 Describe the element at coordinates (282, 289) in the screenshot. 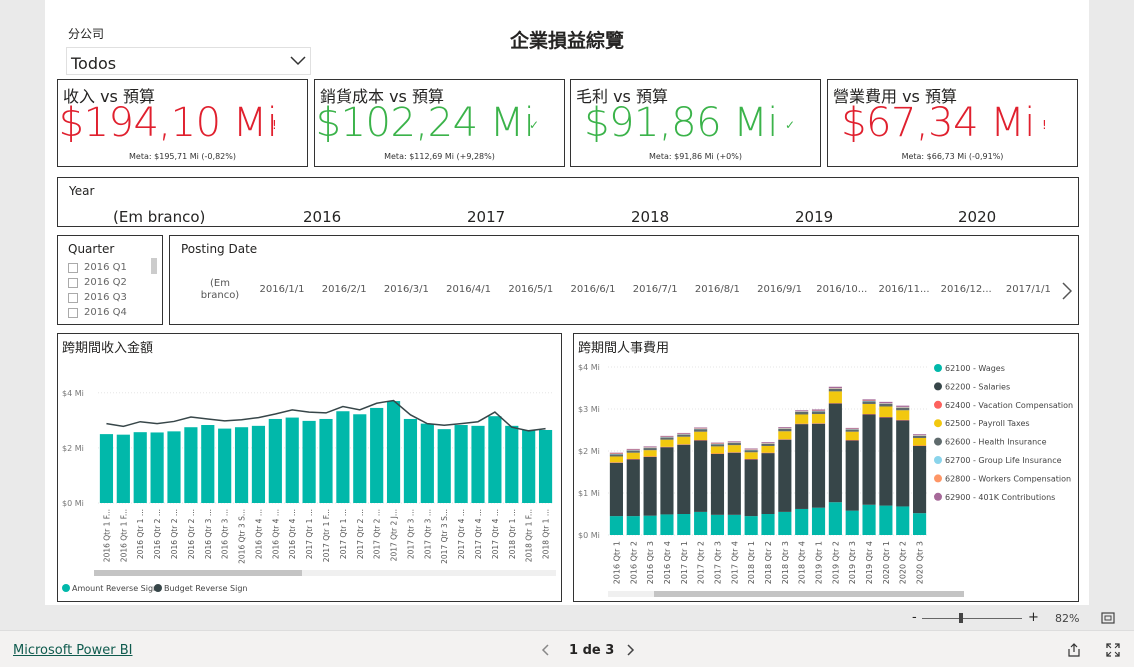

I see `posting-date-option: 2016/1/1` at that location.